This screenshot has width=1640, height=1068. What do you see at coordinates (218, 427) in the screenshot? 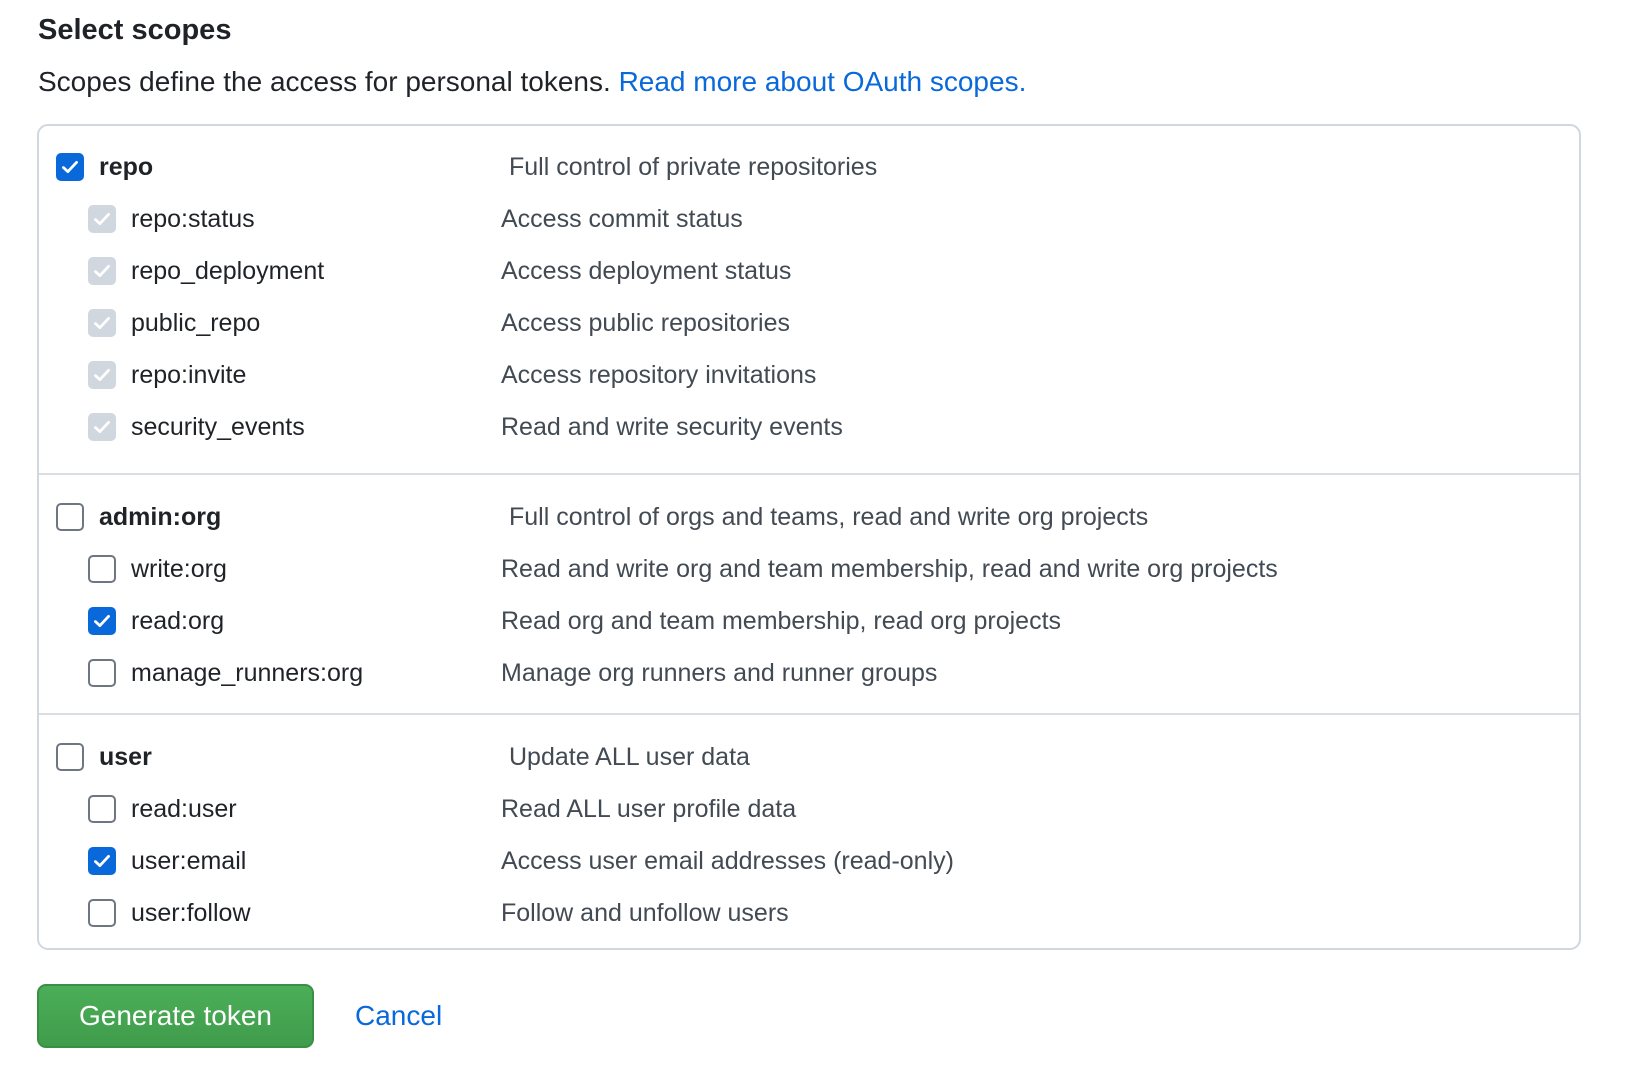
I see `scope-name: security_events` at bounding box center [218, 427].